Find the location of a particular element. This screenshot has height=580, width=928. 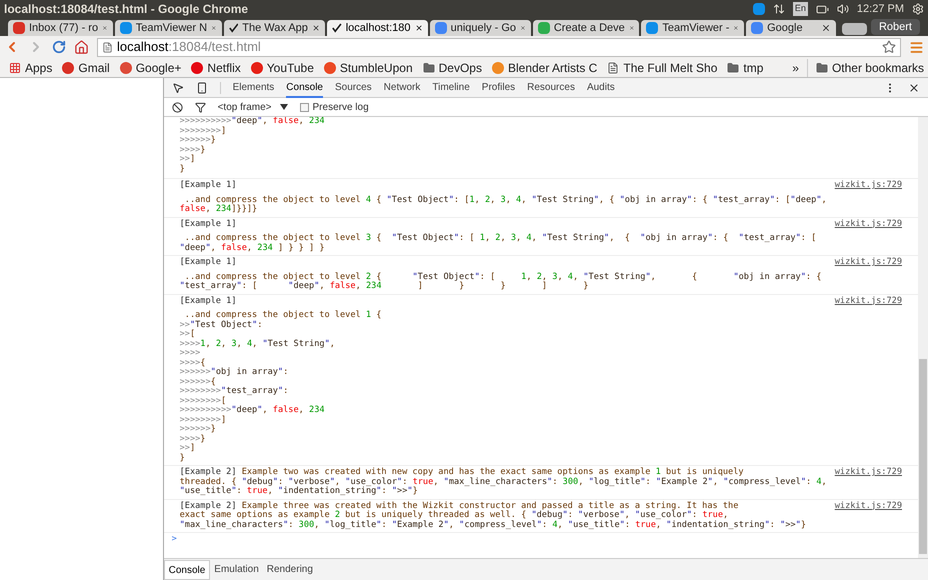

browser-tab: Inbox (77) - ro is located at coordinates (60, 28).